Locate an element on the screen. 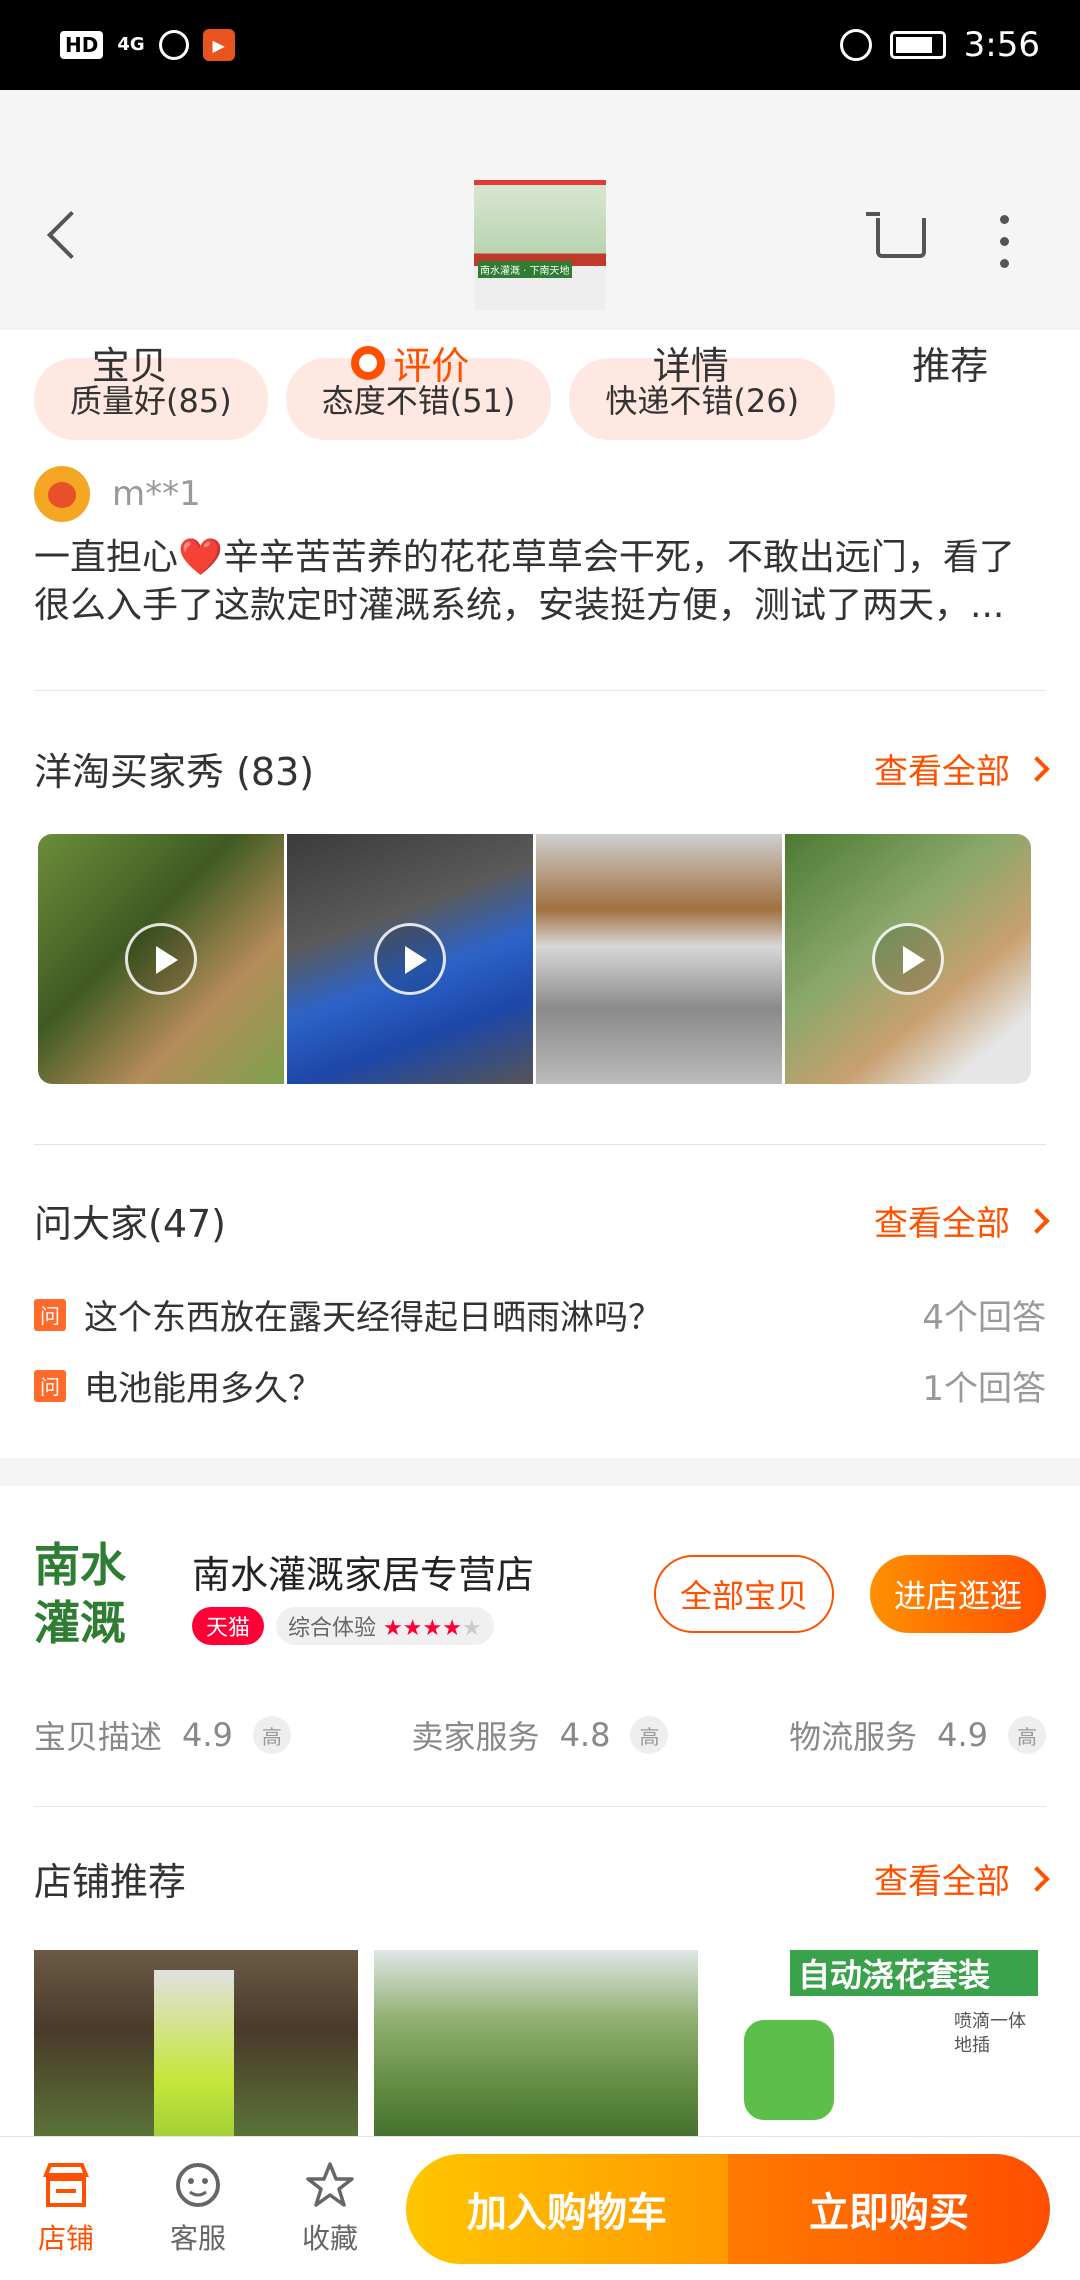  qa-see-all: 查看全部 is located at coordinates (962, 1220).